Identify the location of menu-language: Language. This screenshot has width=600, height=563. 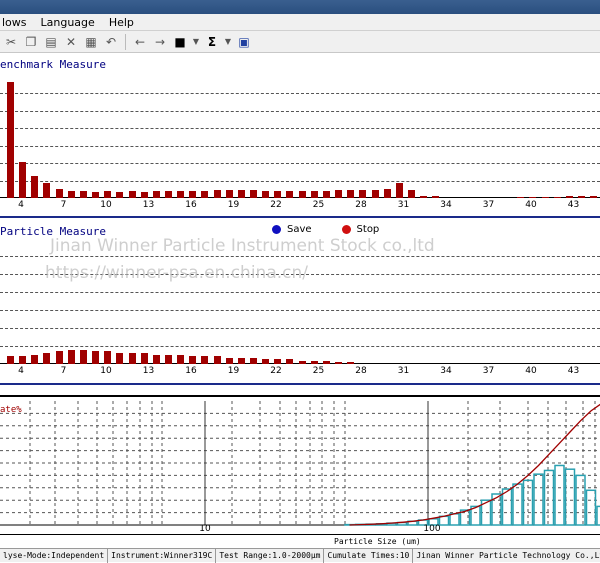
(68, 22).